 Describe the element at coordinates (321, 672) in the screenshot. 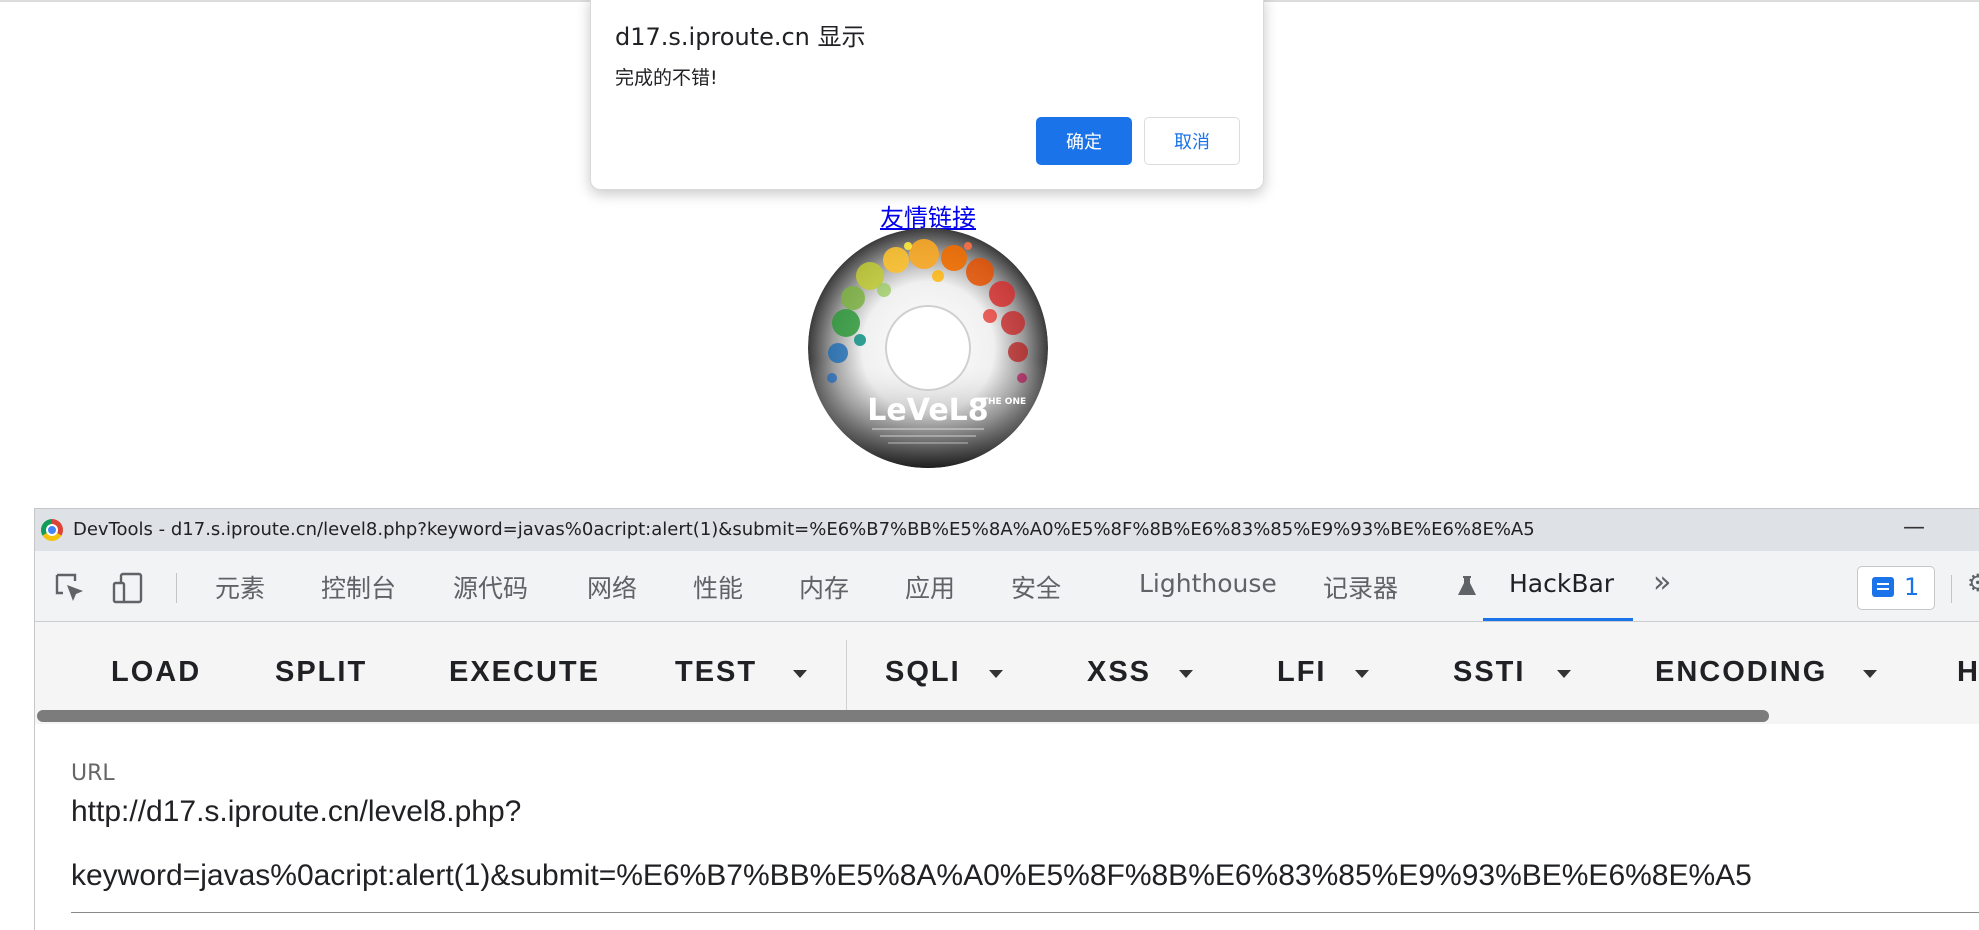

I see `split-button: SPLIT` at that location.